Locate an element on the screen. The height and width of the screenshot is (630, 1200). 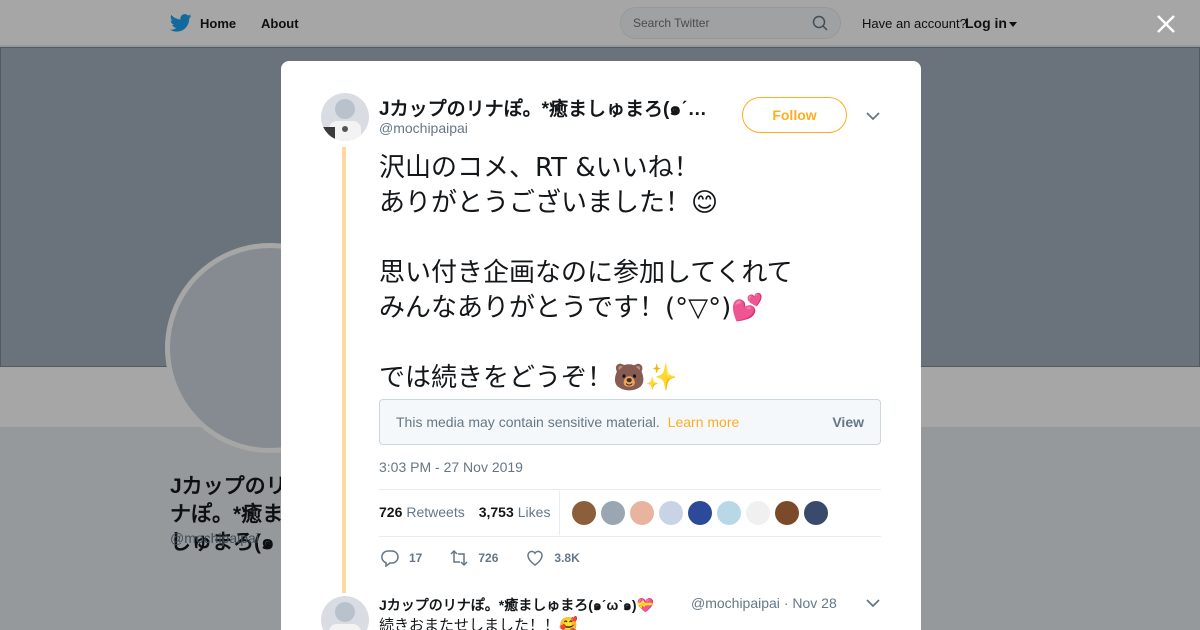
retweet-icon is located at coordinates (459, 558).